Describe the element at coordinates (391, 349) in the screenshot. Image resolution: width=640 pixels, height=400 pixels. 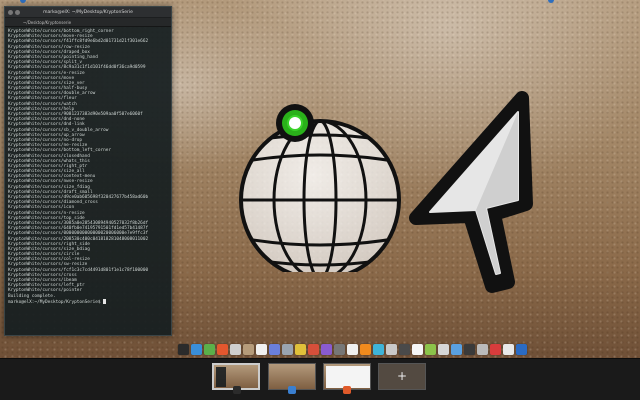
I see `tools-icon` at that location.